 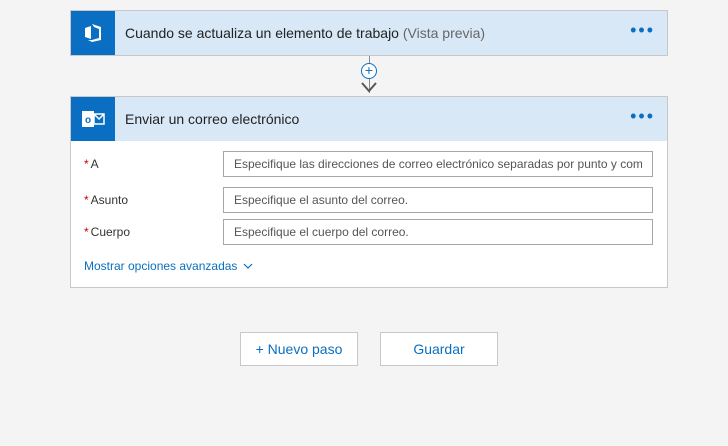 I want to click on field-label-to-text: A, so click(x=94, y=164).